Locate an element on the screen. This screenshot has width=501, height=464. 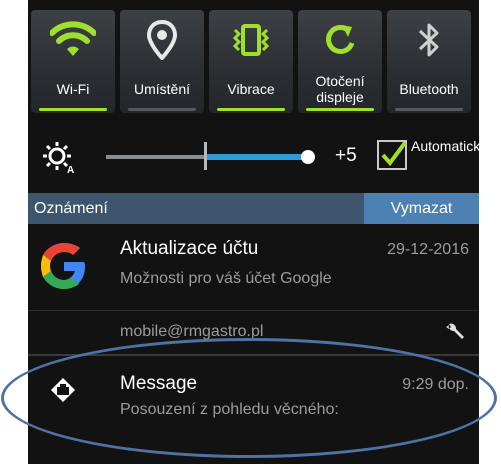
notifications-title: Oznámení is located at coordinates (71, 208).